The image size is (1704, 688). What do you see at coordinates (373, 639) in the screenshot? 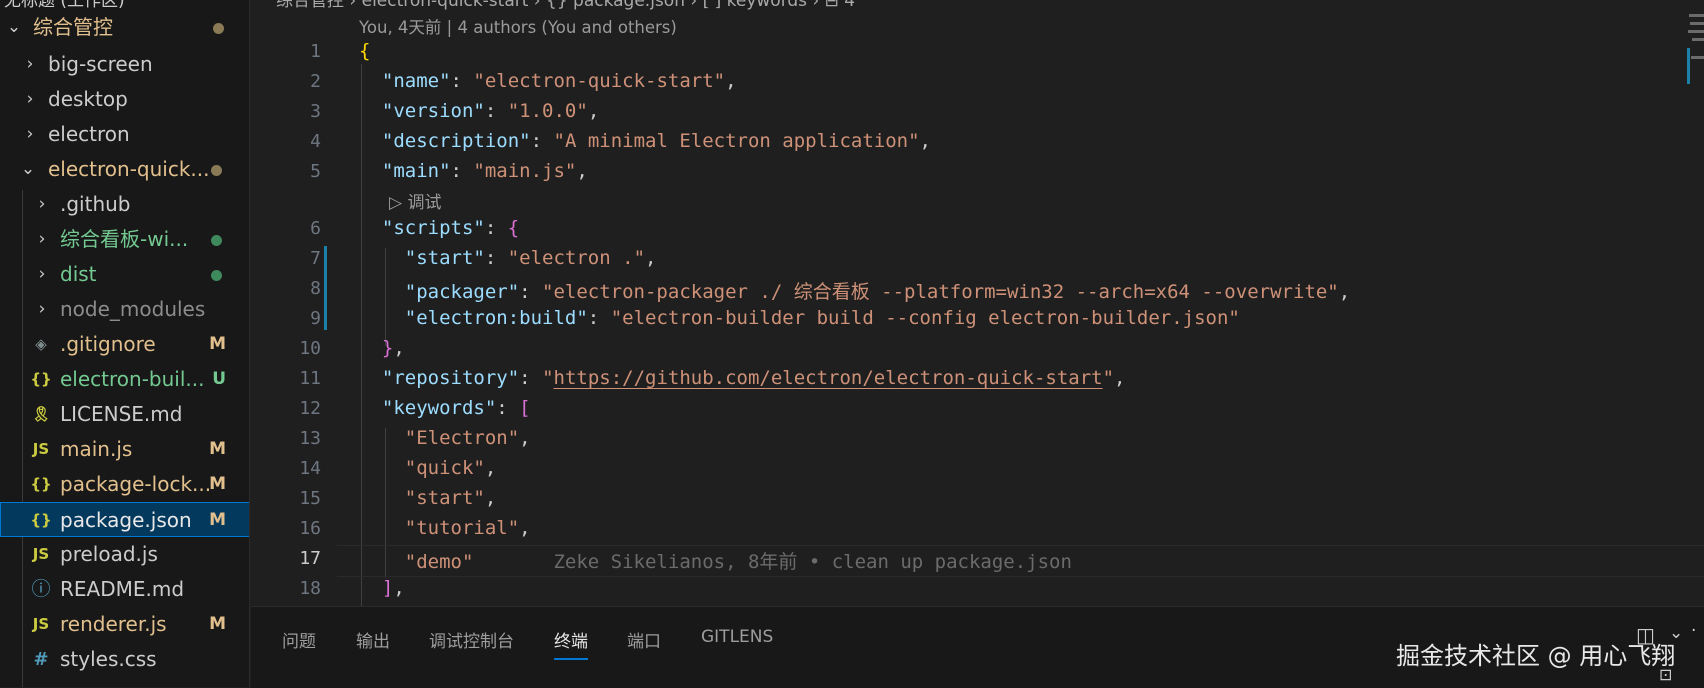
I see `panel-tab-output: 输出` at bounding box center [373, 639].